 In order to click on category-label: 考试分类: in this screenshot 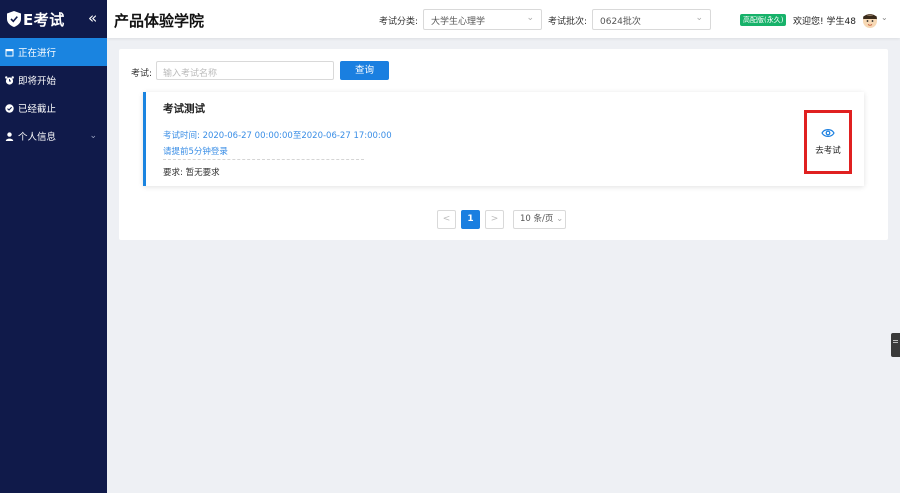, I will do `click(399, 22)`.